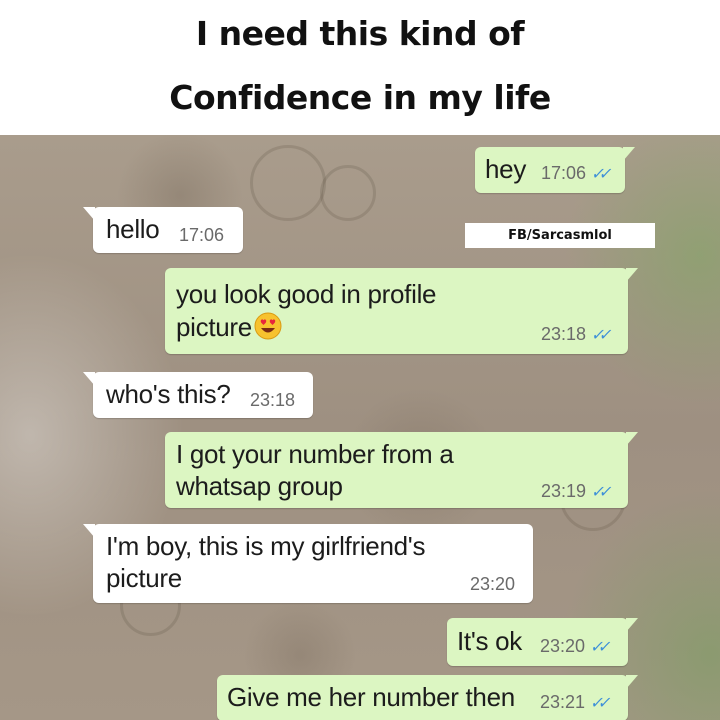 The width and height of the screenshot is (720, 720). I want to click on message-meta: 23:21 ✓✓, so click(574, 702).